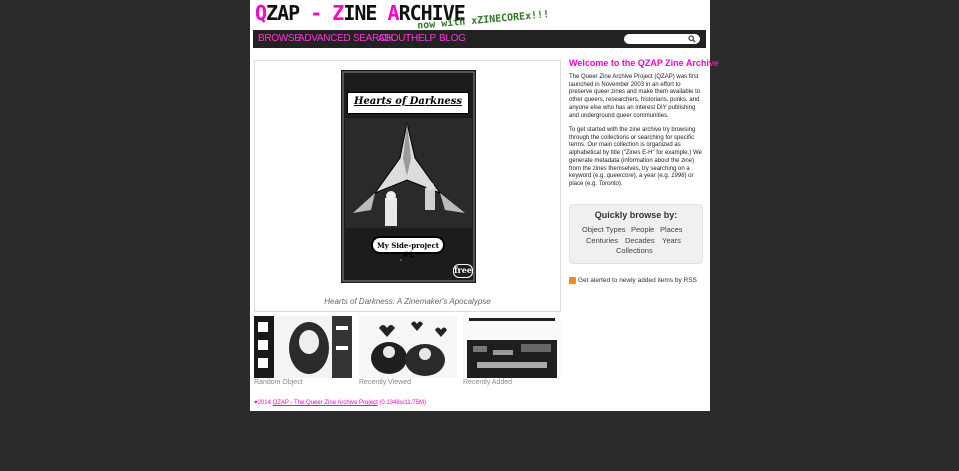 This screenshot has width=959, height=471. I want to click on cover-label: My Side-project #1, so click(408, 250).